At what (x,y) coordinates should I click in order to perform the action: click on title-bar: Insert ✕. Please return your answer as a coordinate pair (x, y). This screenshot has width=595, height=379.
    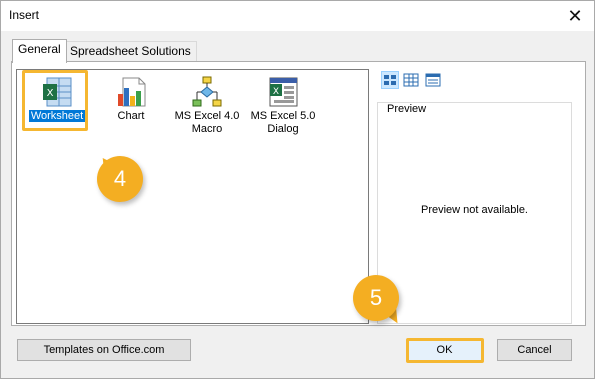
    Looking at the image, I should click on (297, 16).